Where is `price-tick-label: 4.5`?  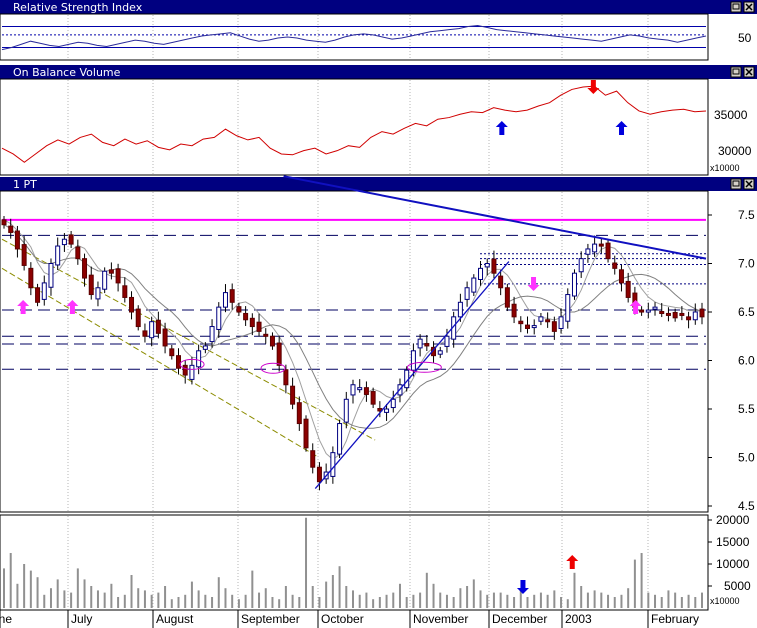
price-tick-label: 4.5 is located at coordinates (746, 506).